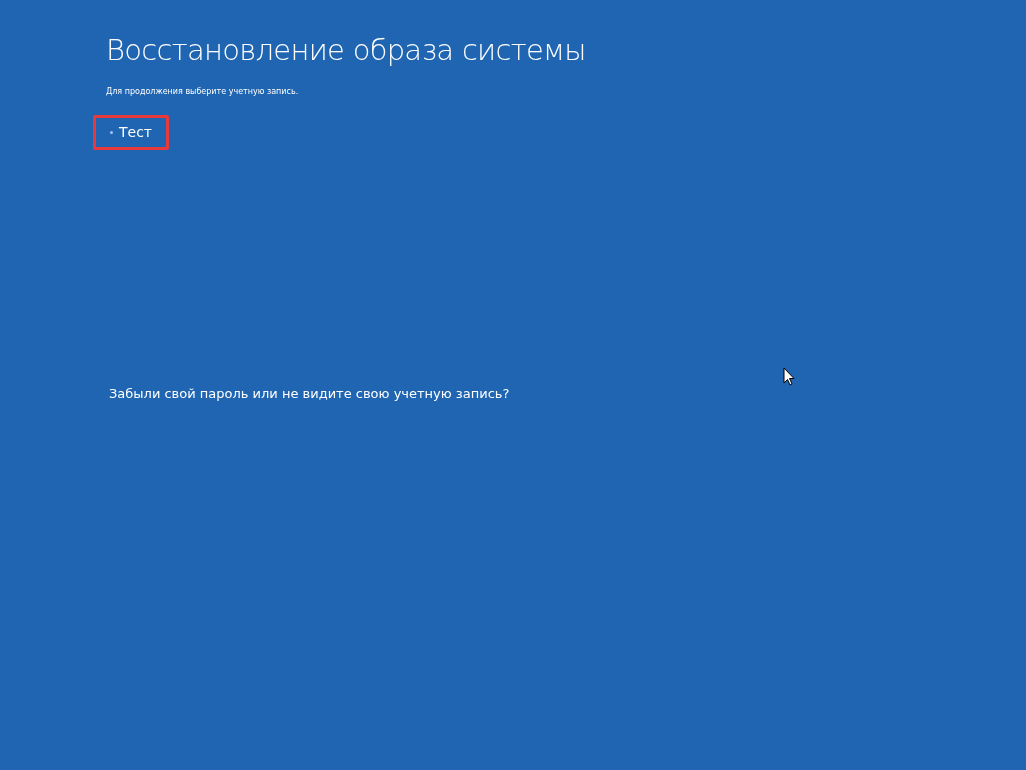 Image resolution: width=1026 pixels, height=770 pixels. I want to click on mouse-cursor-icon, so click(789, 376).